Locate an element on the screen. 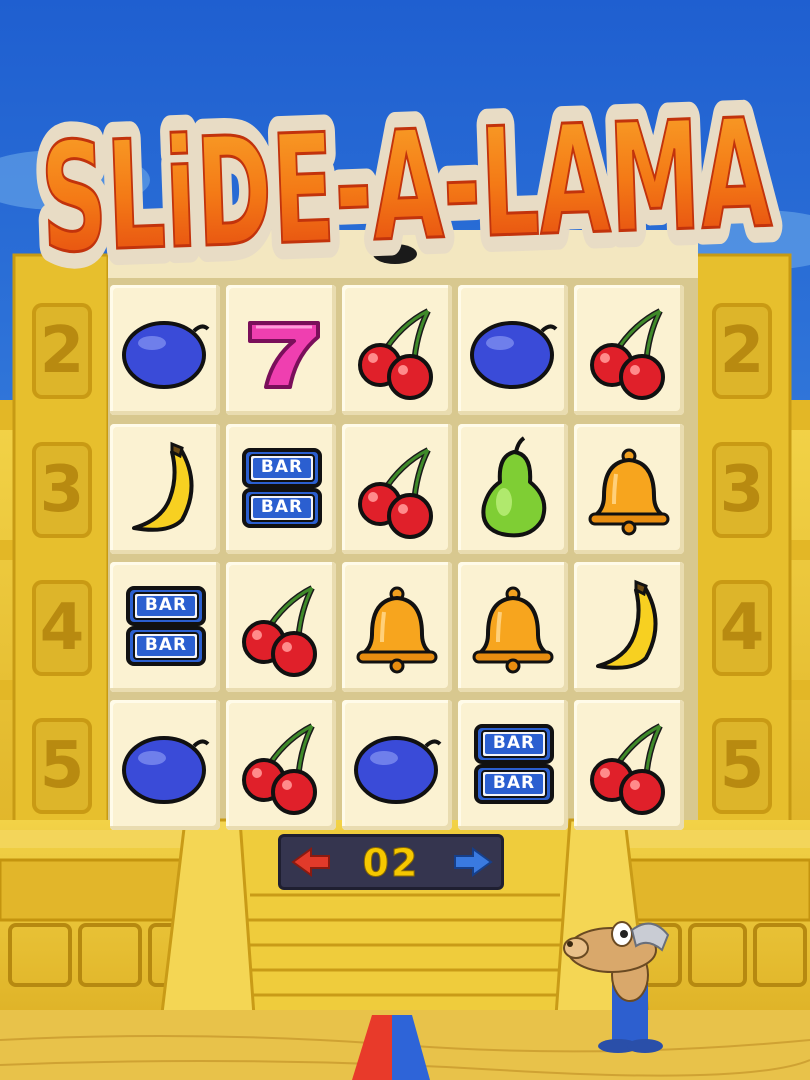 The image size is (810, 1080). move-counter-panel: 02 is located at coordinates (391, 862).